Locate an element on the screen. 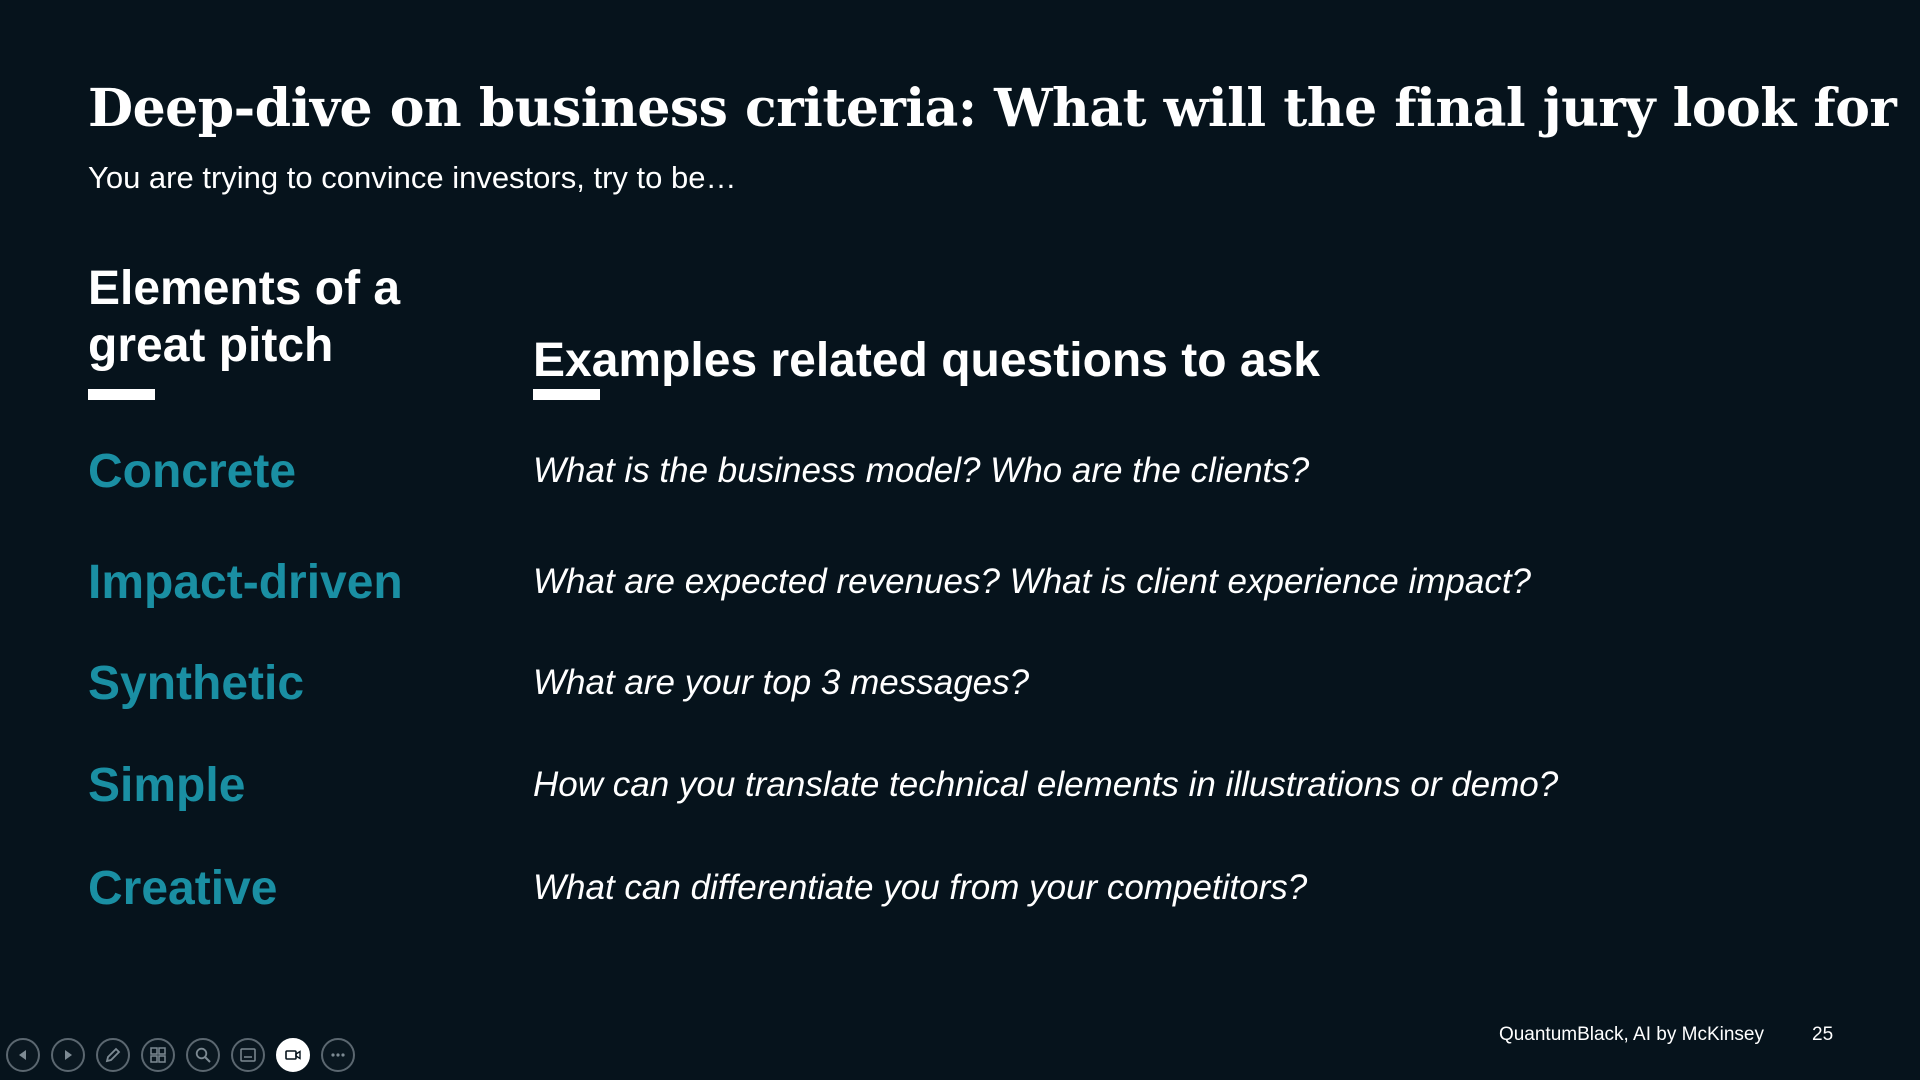 The image size is (1920, 1080). camera-icon is located at coordinates (293, 1055).